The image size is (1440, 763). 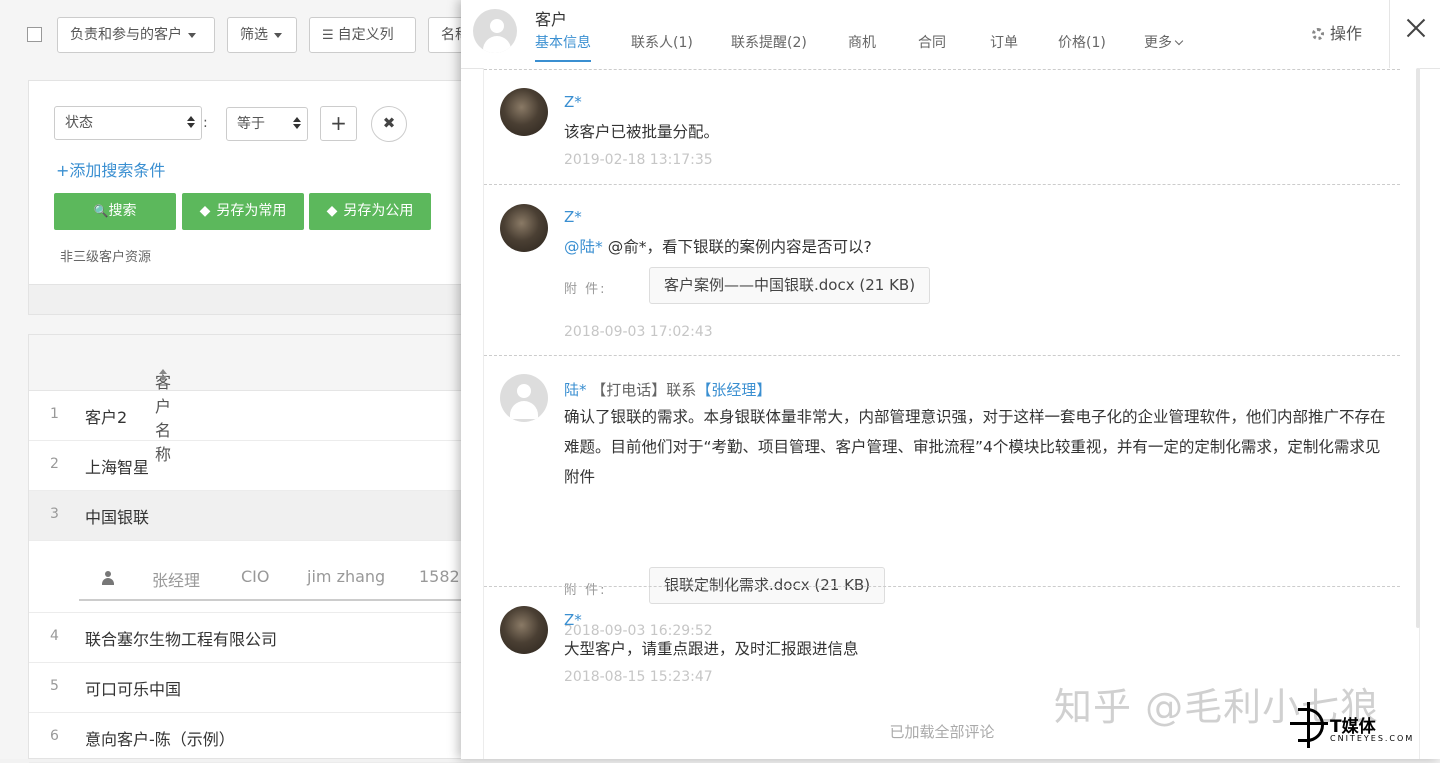 What do you see at coordinates (267, 124) in the screenshot?
I see `operator-select: 等于` at bounding box center [267, 124].